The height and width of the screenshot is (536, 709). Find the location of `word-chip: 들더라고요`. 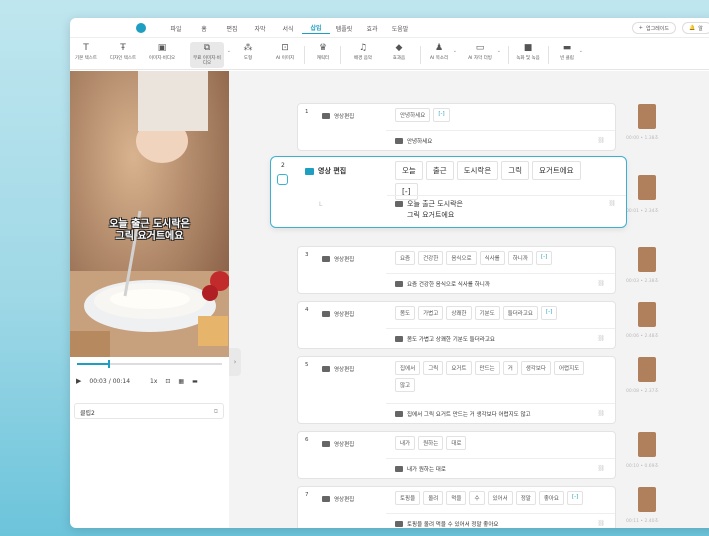

word-chip: 들더라고요 is located at coordinates (520, 313).